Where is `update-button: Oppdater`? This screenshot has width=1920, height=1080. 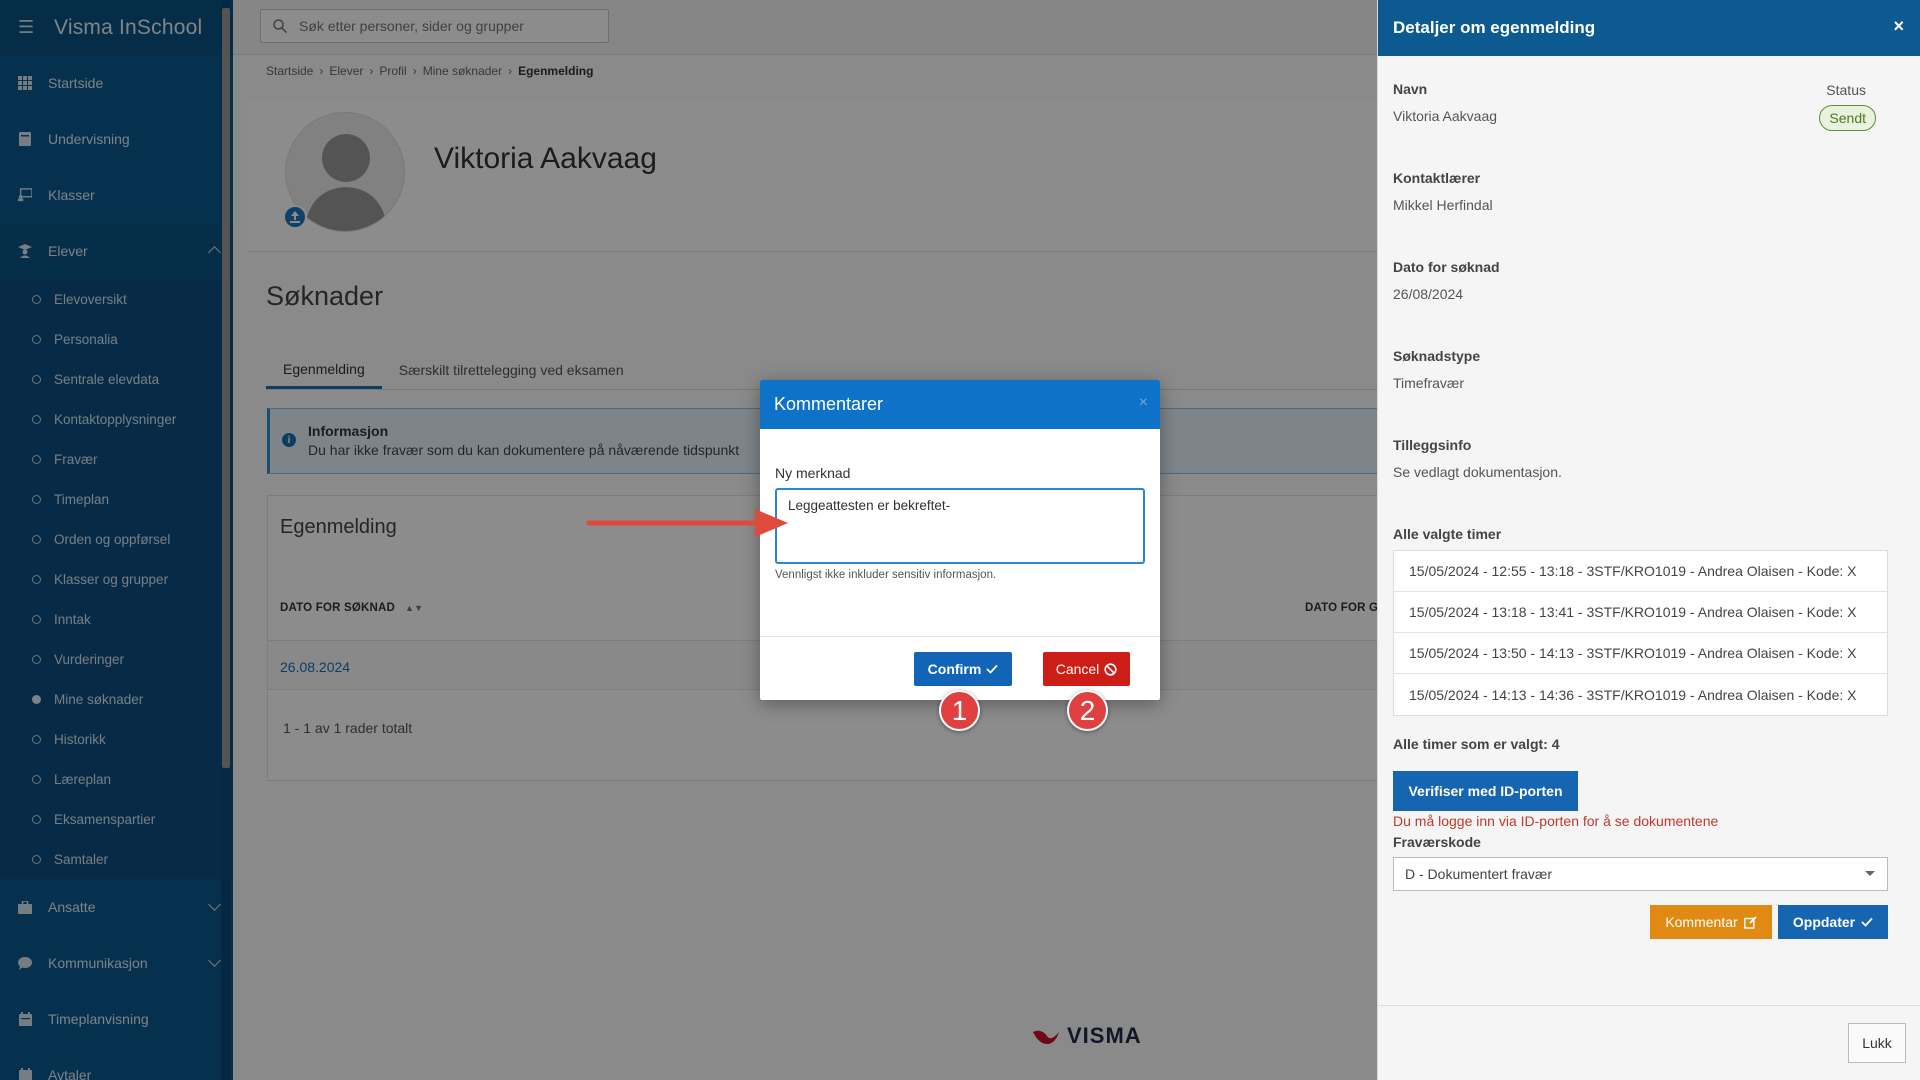 update-button: Oppdater is located at coordinates (1833, 922).